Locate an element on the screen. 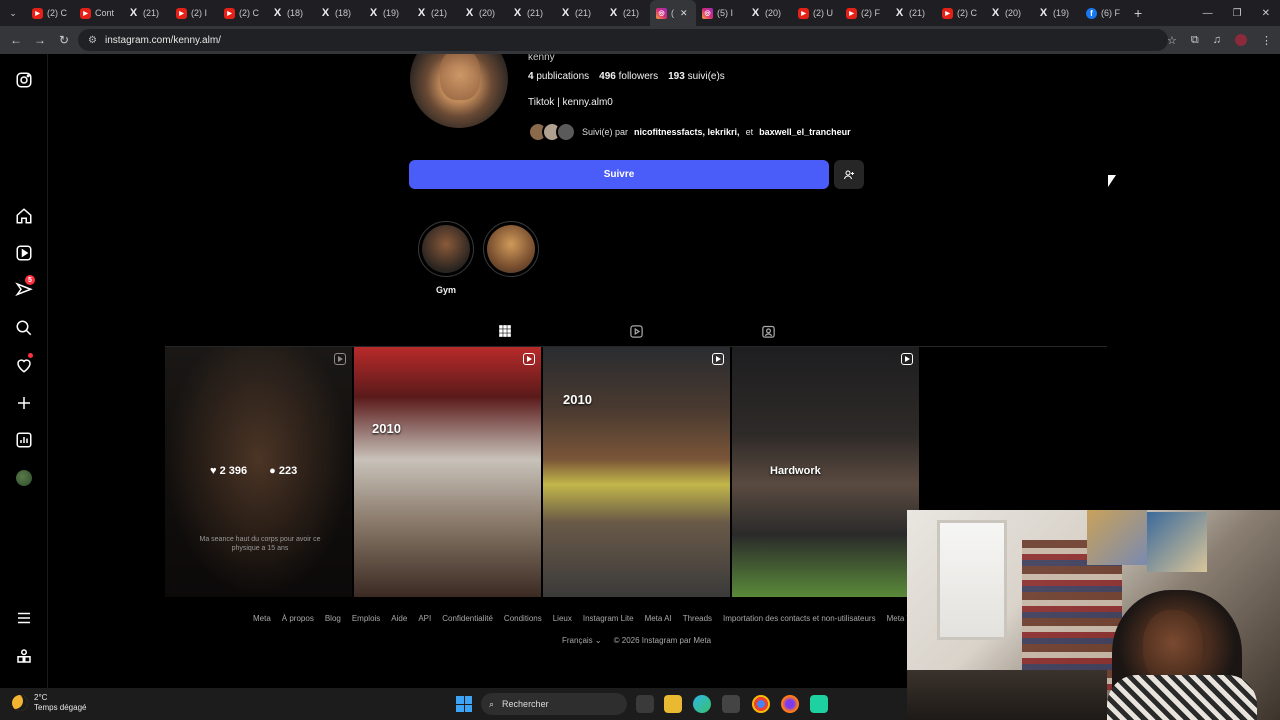 This screenshot has width=1280, height=720. browser-tab: f (6) F is located at coordinates (1104, 13).